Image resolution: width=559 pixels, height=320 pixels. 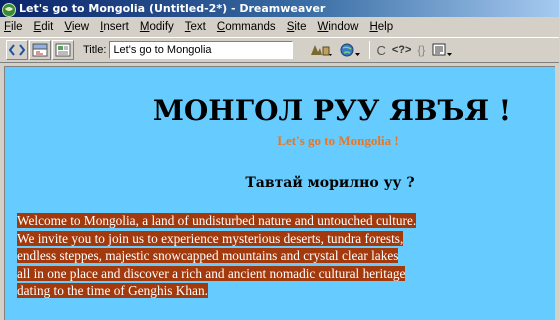 I want to click on page-title-input, so click(x=201, y=50).